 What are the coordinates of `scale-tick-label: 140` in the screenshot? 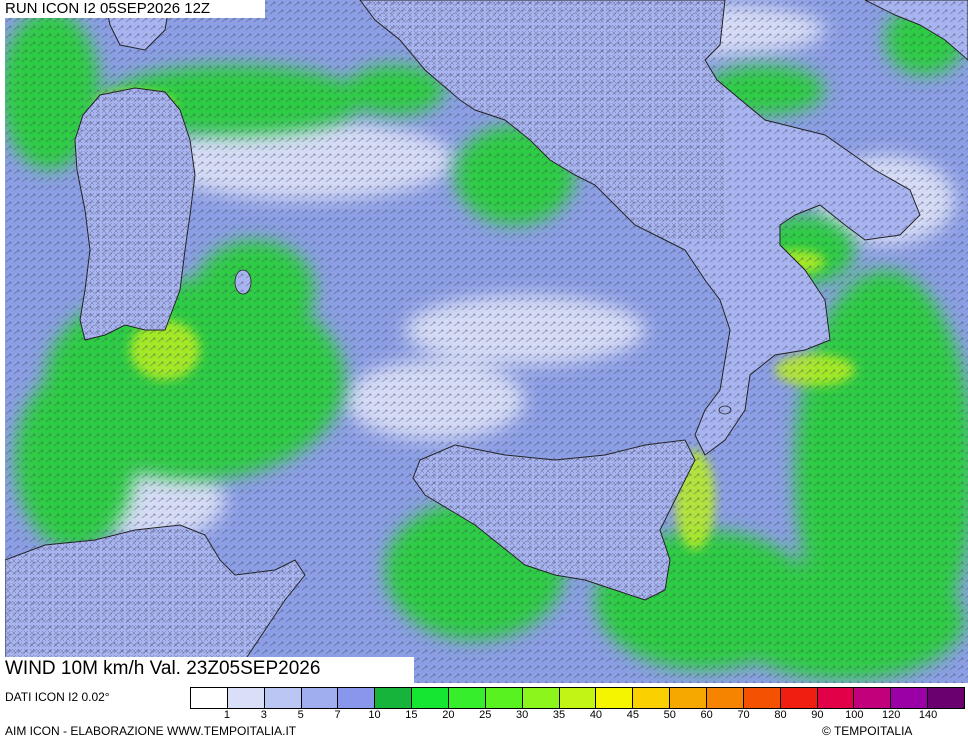 It's located at (928, 715).